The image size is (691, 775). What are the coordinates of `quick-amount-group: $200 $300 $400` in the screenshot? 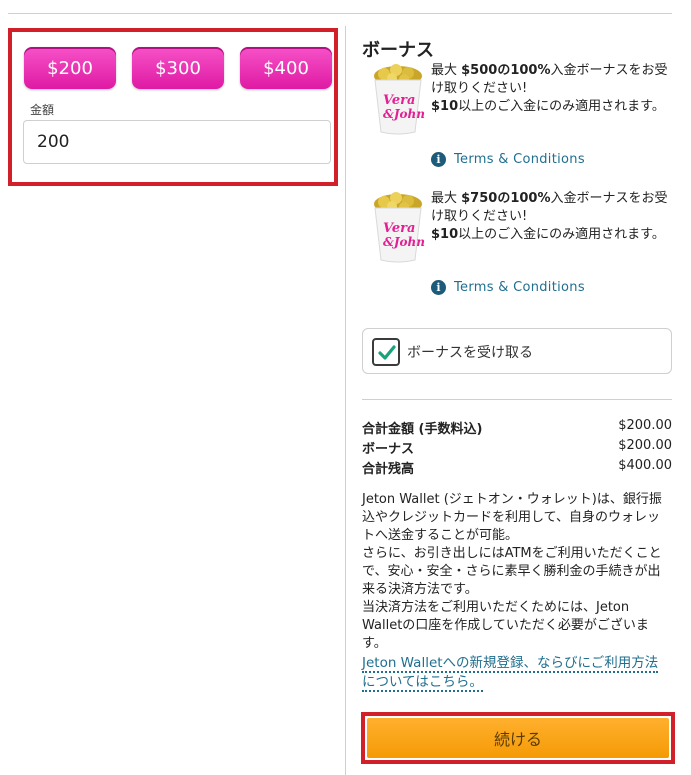 It's located at (178, 68).